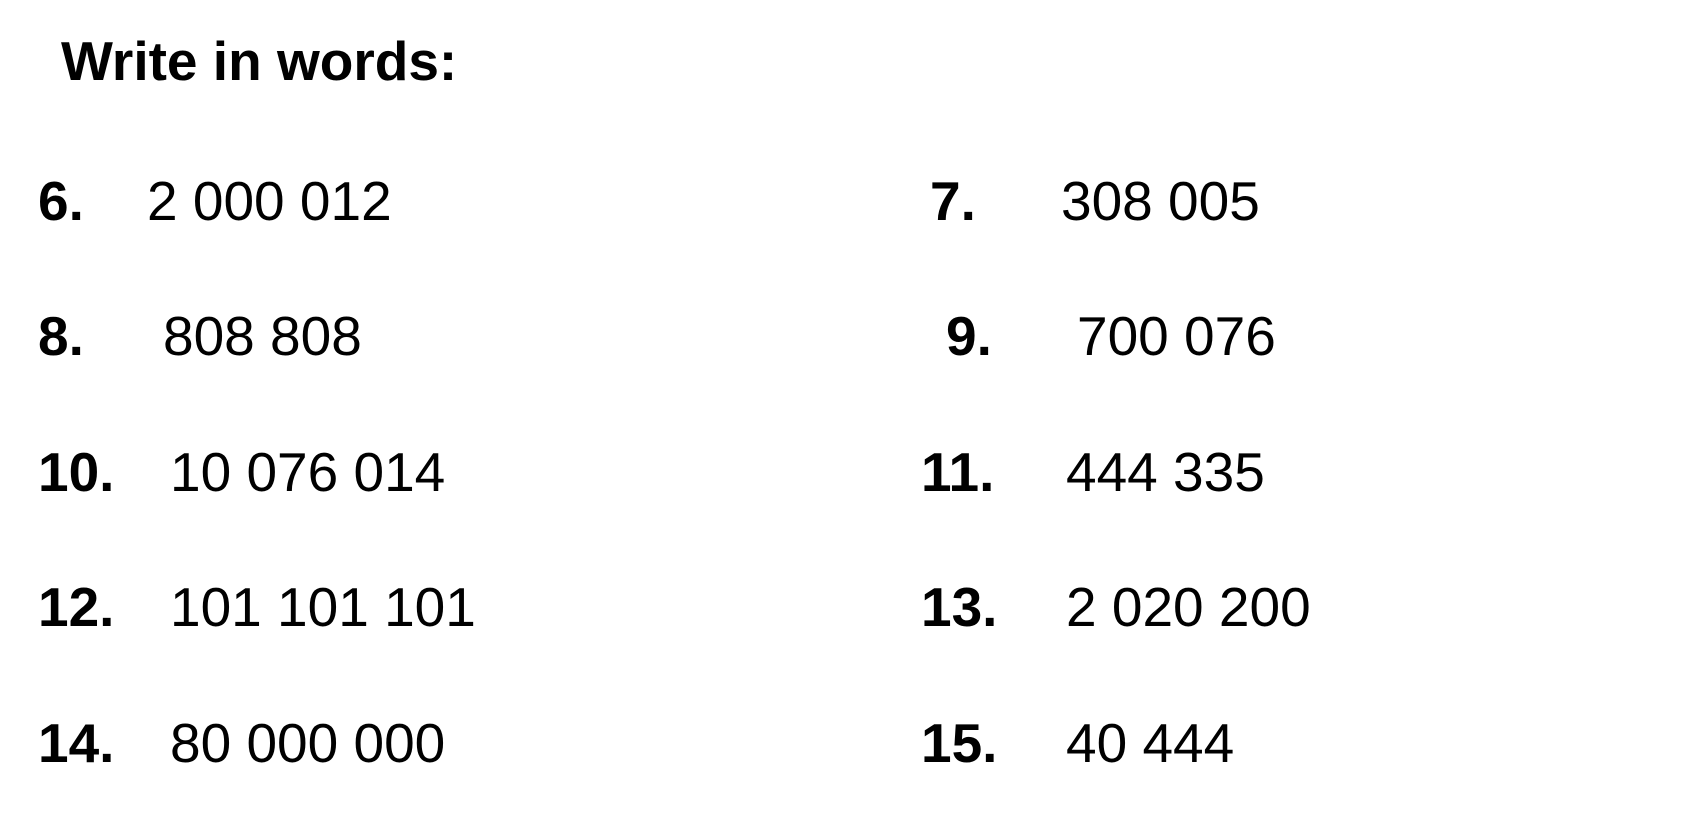 The width and height of the screenshot is (1692, 828). Describe the element at coordinates (323, 607) in the screenshot. I see `exercise-value: 101 101 101` at that location.